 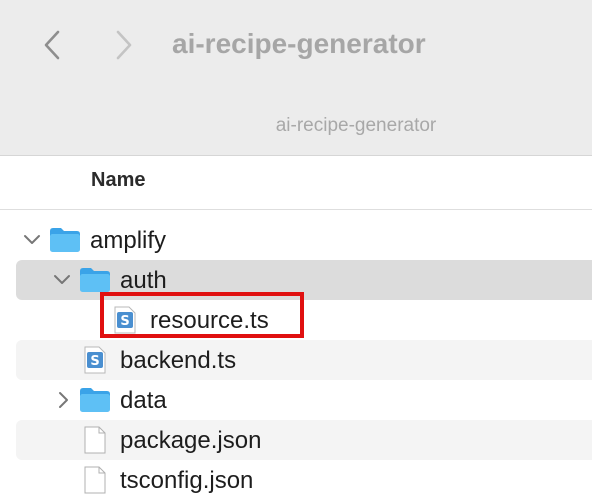 I want to click on item-label: package.json, so click(x=191, y=440).